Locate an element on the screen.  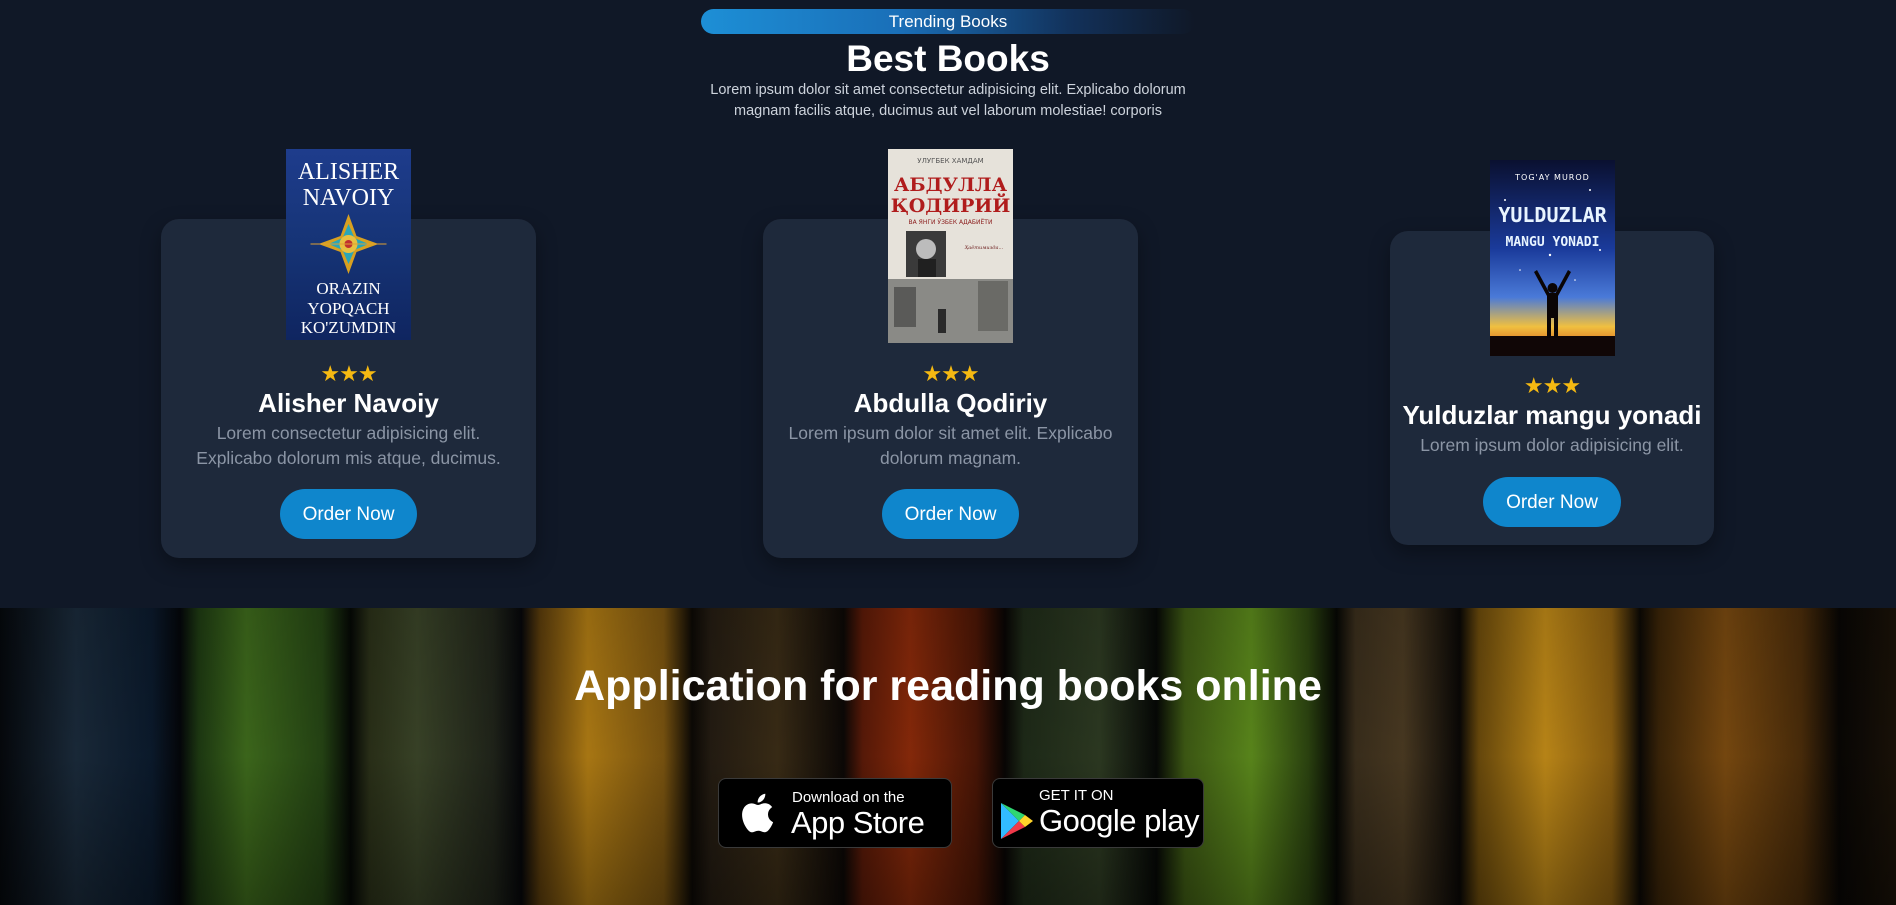
cover-text: ВА ЯНГИ ЎЗБЕК АДАБИЁТИ is located at coordinates (951, 222).